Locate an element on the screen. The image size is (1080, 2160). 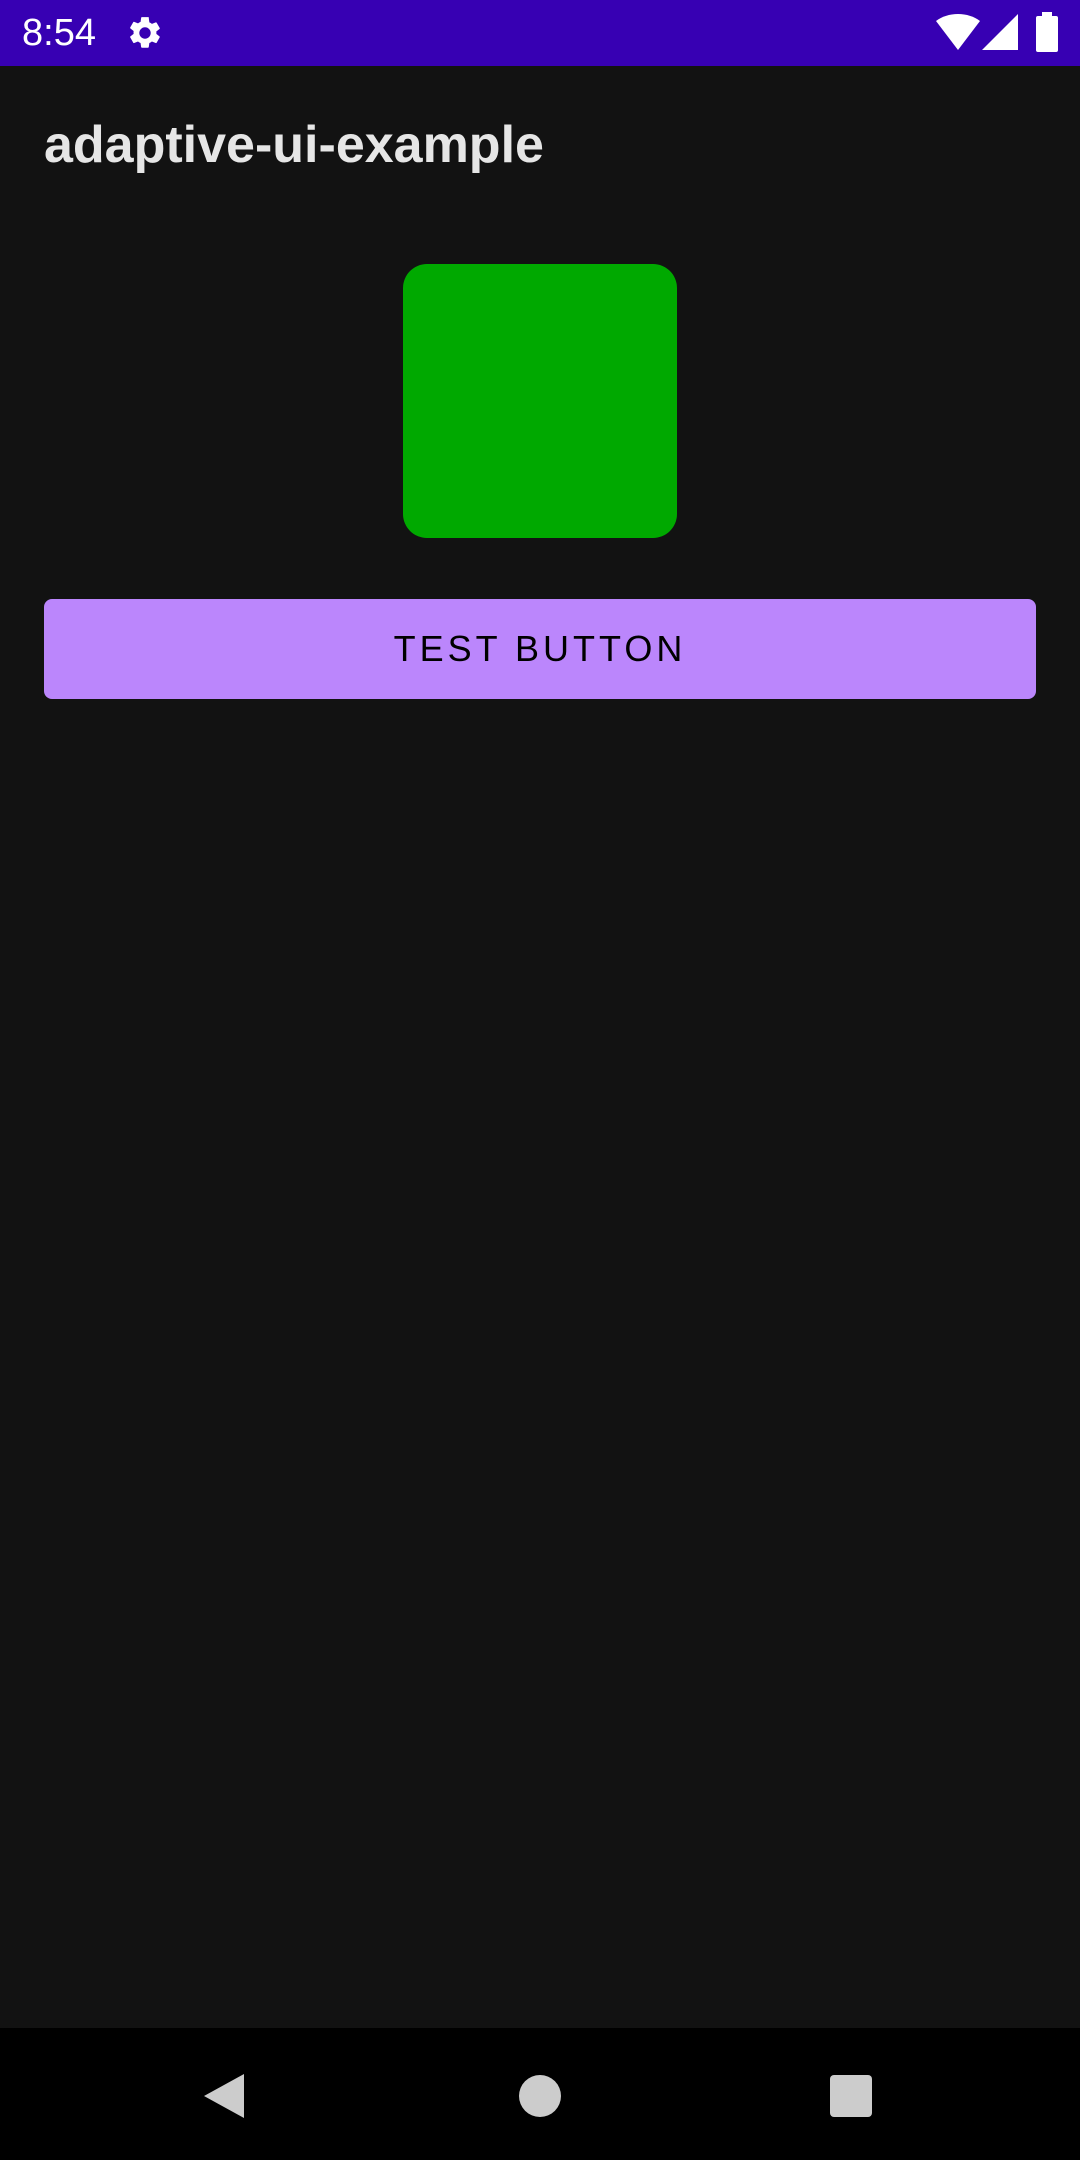
status-bar: 8:54 is located at coordinates (540, 33).